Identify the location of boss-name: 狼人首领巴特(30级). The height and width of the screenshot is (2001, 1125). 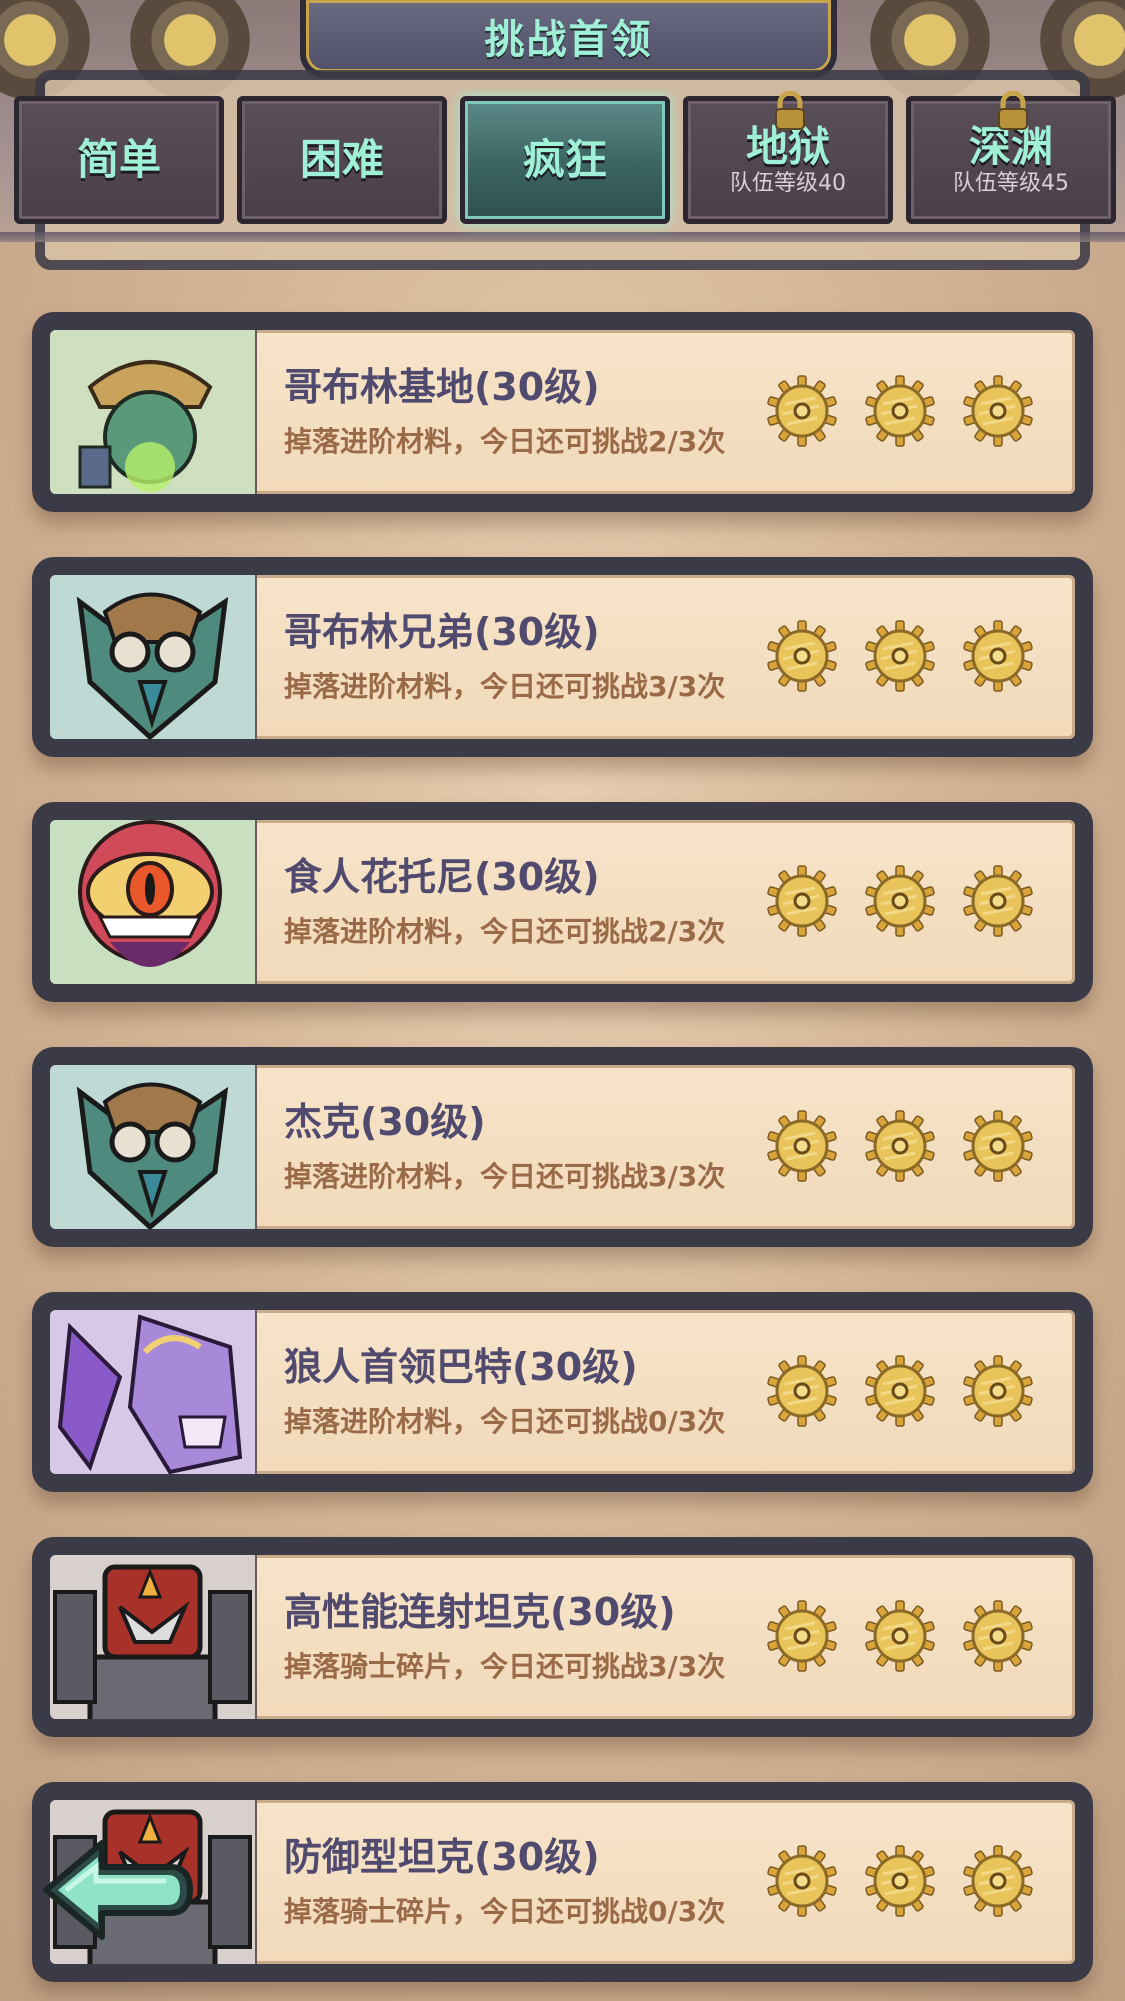
(461, 1367).